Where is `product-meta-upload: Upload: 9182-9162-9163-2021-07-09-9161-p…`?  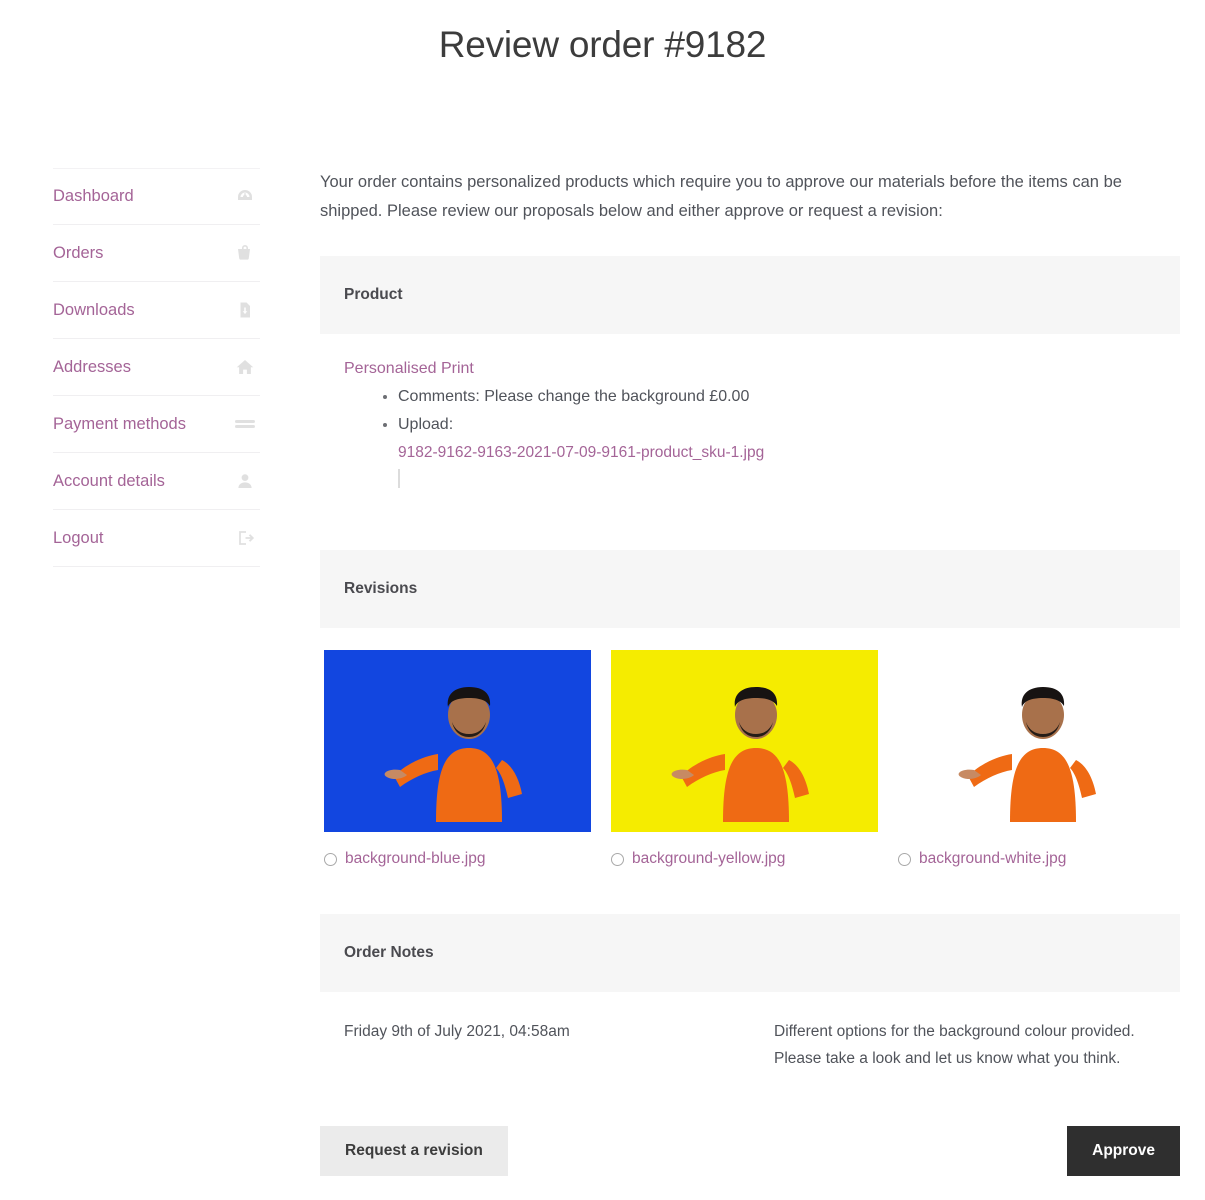 product-meta-upload: Upload: 9182-9162-9163-2021-07-09-9161-p… is located at coordinates (777, 452).